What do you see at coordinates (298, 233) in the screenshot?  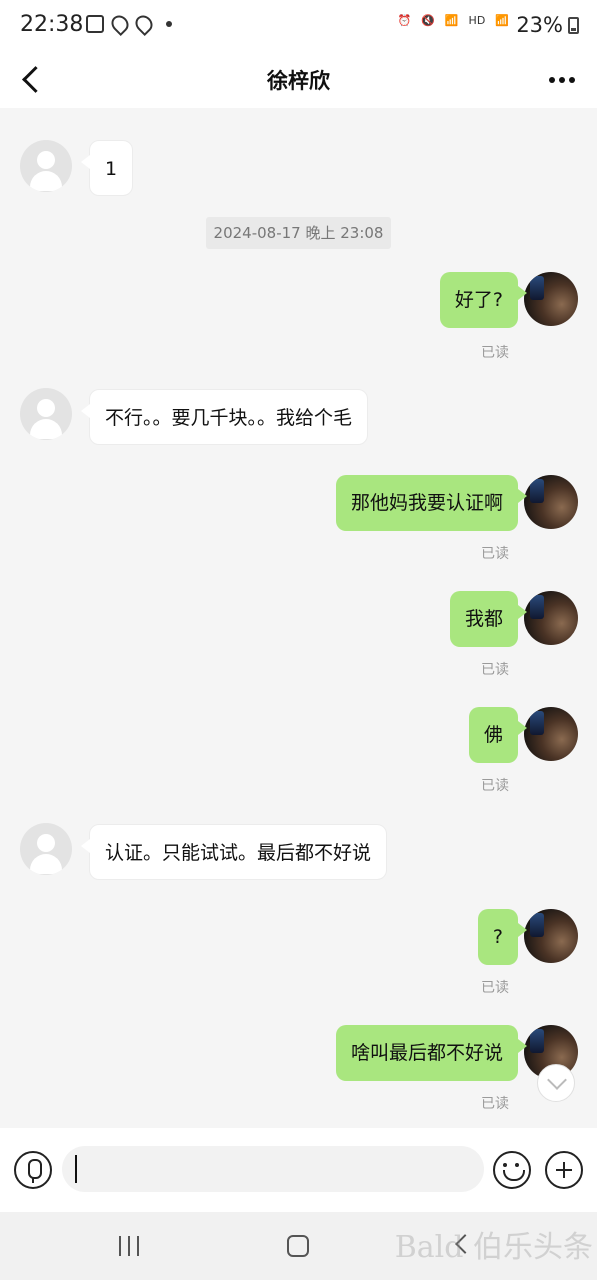 I see `timestamp-divider: 2024-08-17 晚上 23:08` at bounding box center [298, 233].